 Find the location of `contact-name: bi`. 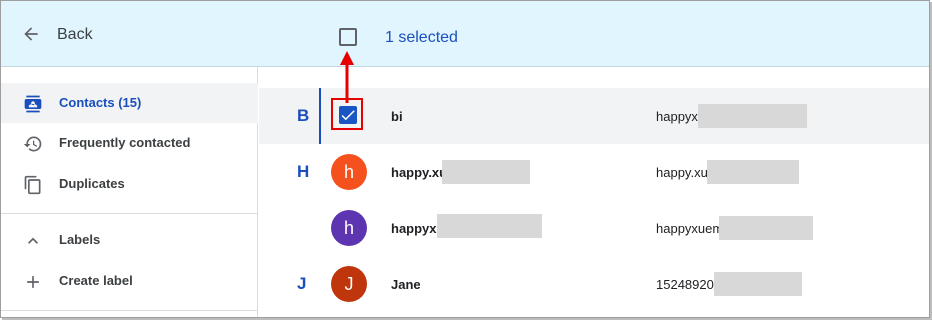

contact-name: bi is located at coordinates (397, 116).